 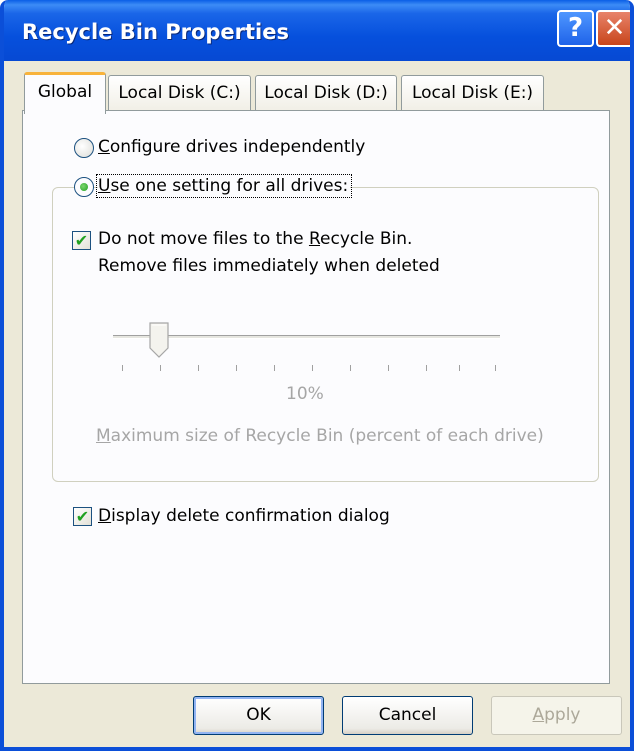 I want to click on tab-label: Local Disk (C:), so click(x=179, y=93).